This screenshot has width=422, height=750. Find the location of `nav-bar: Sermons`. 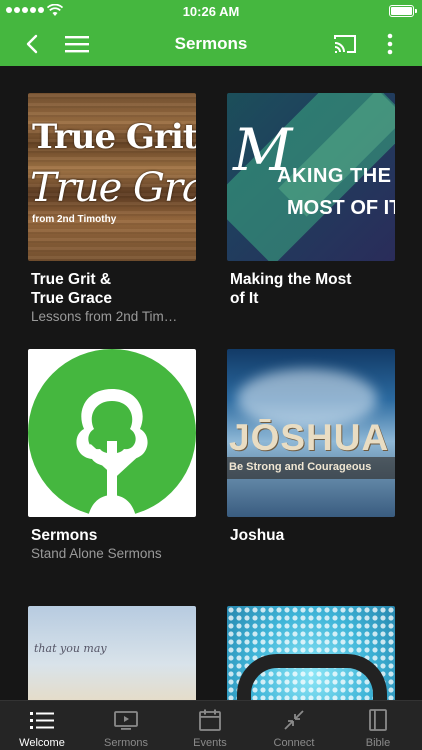

nav-bar: Sermons is located at coordinates (211, 44).